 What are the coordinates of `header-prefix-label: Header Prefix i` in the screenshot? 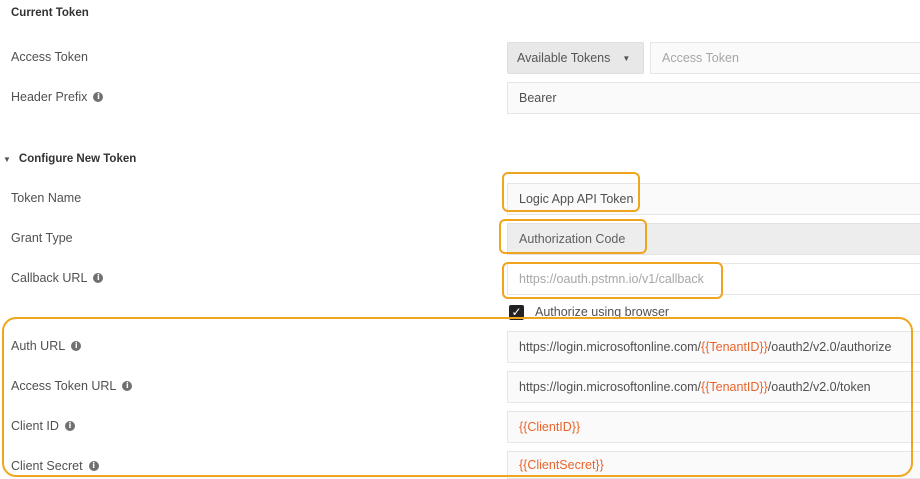 It's located at (57, 97).